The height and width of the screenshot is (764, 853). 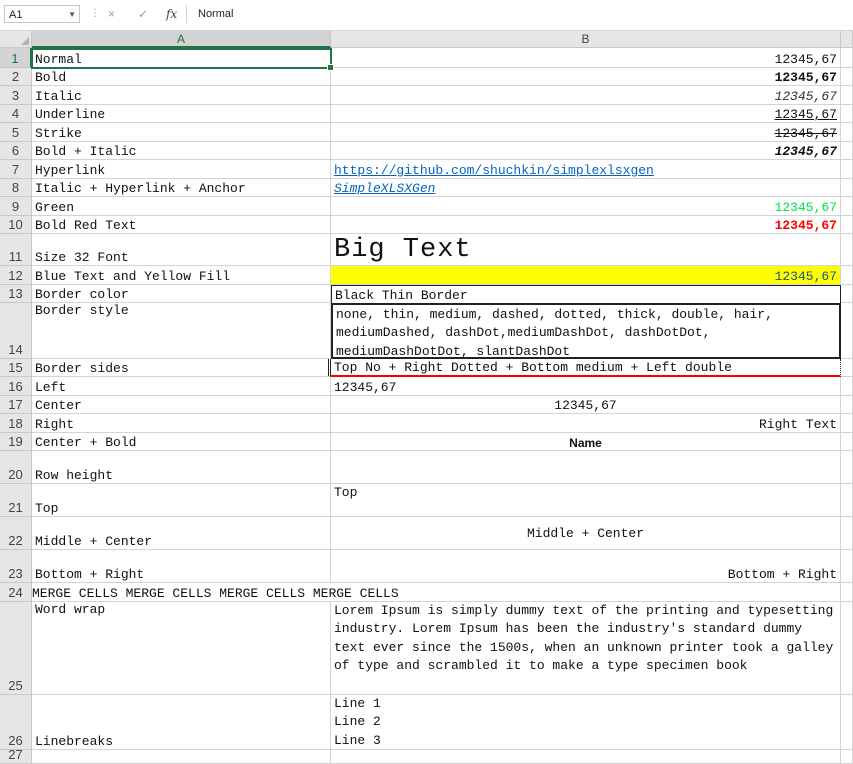 What do you see at coordinates (586, 39) in the screenshot?
I see `column-header-b: B` at bounding box center [586, 39].